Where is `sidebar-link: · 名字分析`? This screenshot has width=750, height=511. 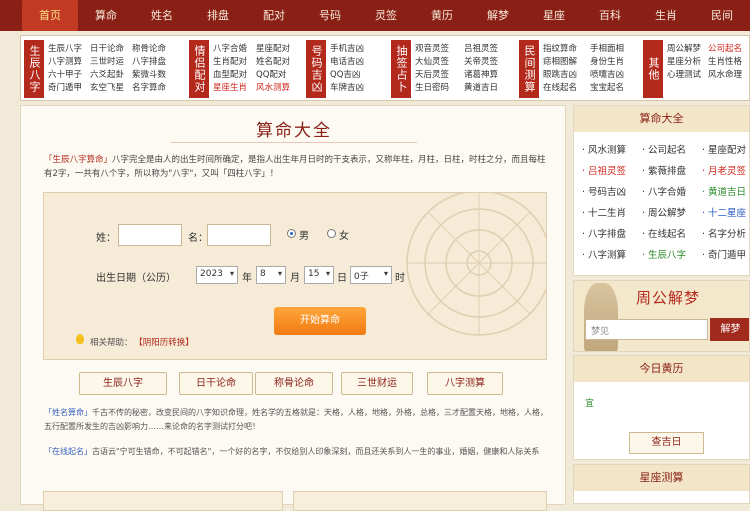
sidebar-link: · 名字分析 is located at coordinates (726, 236).